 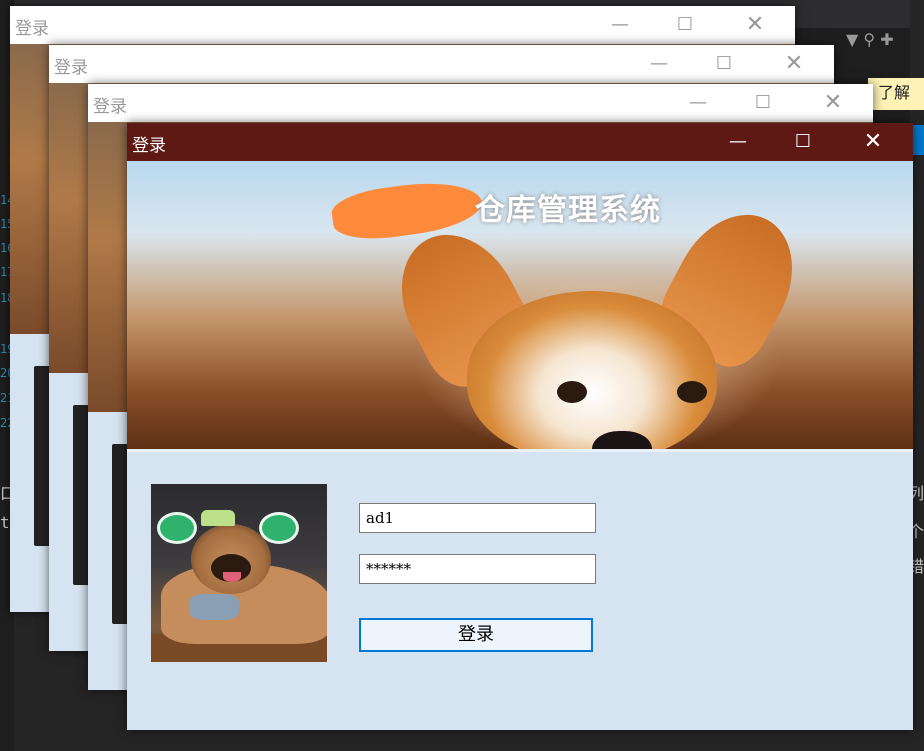 I want to click on avatar-image, so click(x=239, y=573).